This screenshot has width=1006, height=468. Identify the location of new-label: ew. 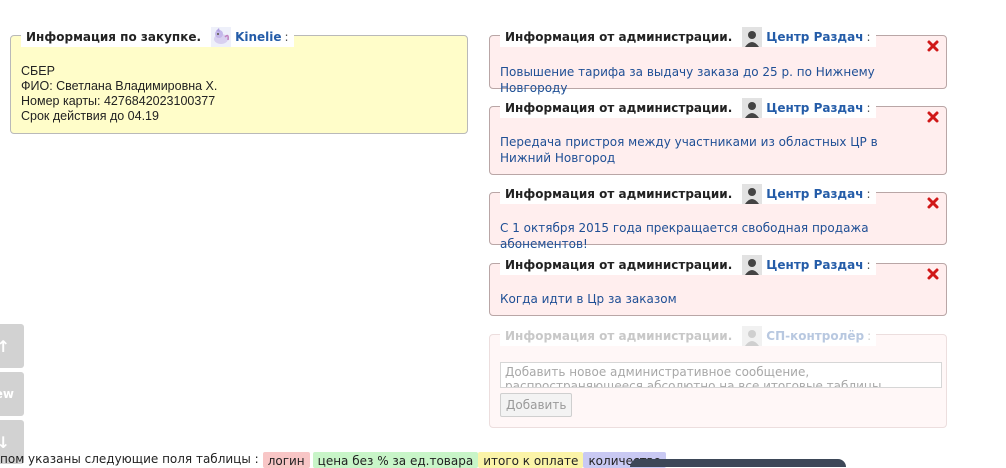
(7, 394).